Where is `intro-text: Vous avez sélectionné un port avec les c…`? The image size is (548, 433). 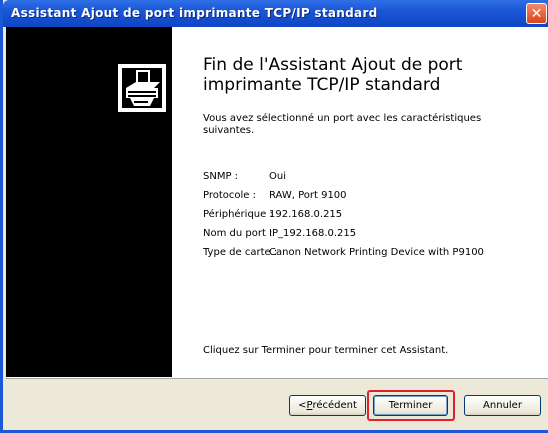
intro-text: Vous avez sélectionné un port avec les c… is located at coordinates (342, 124).